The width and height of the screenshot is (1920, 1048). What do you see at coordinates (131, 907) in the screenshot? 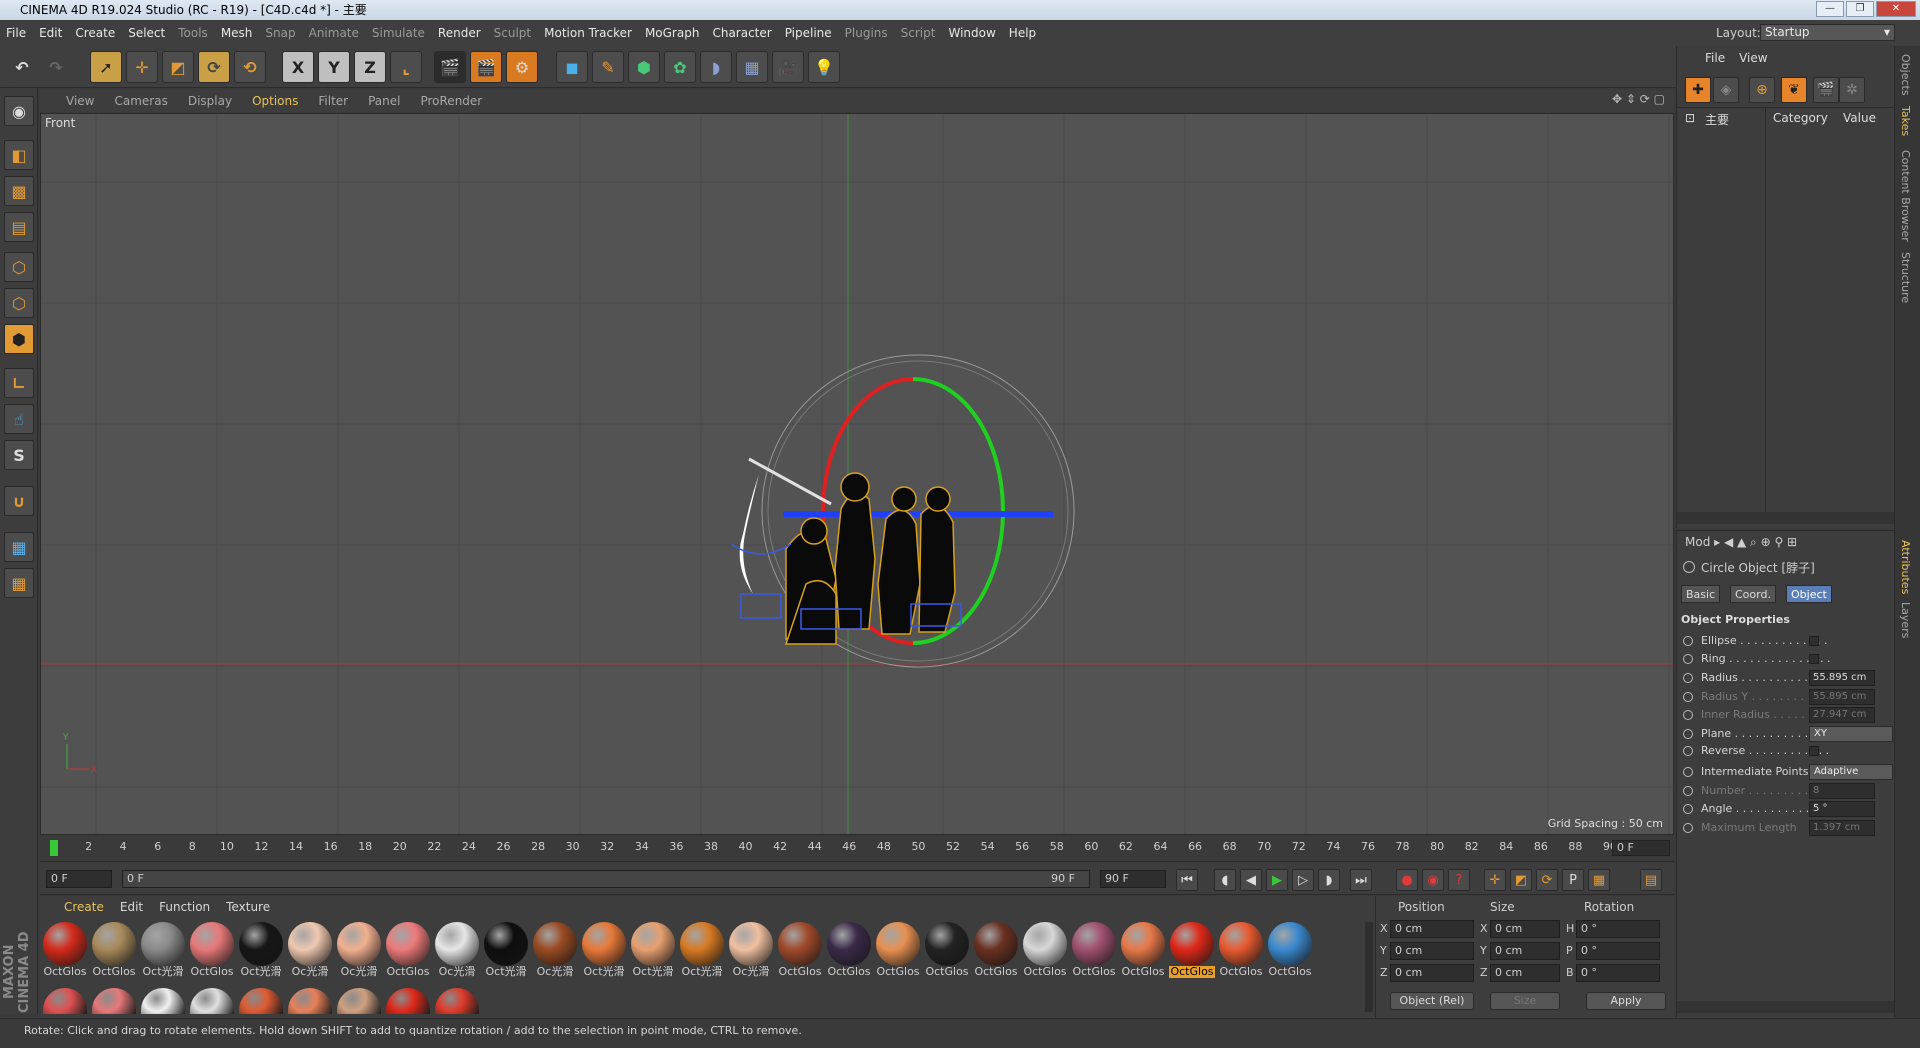
I see `material-menu-edit: Edit` at bounding box center [131, 907].